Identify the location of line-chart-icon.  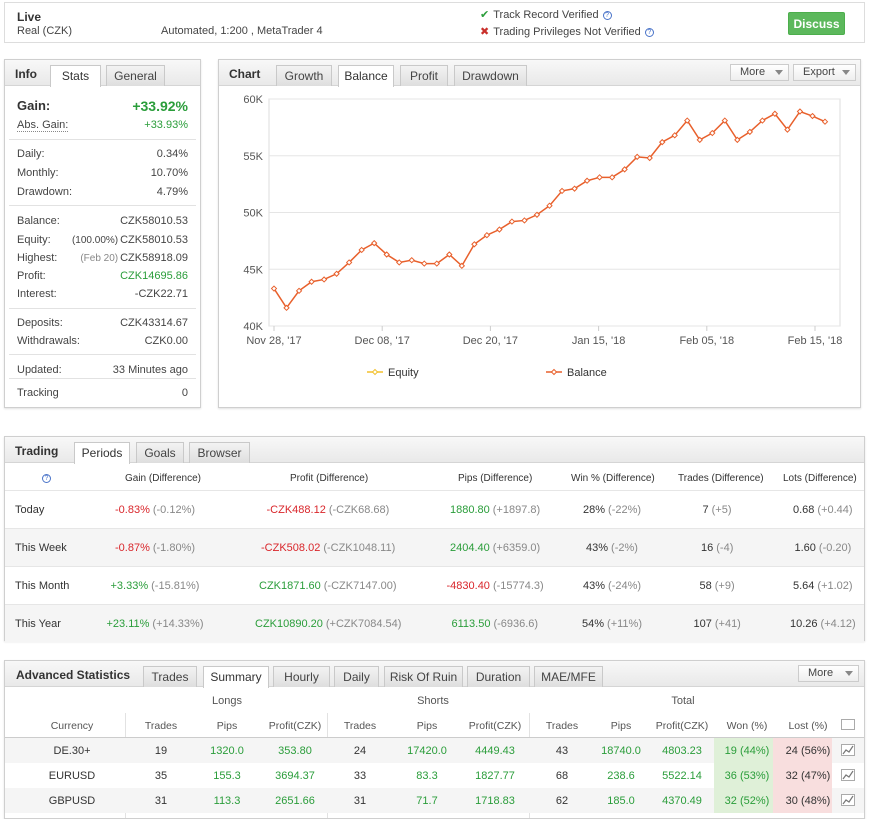
(848, 800).